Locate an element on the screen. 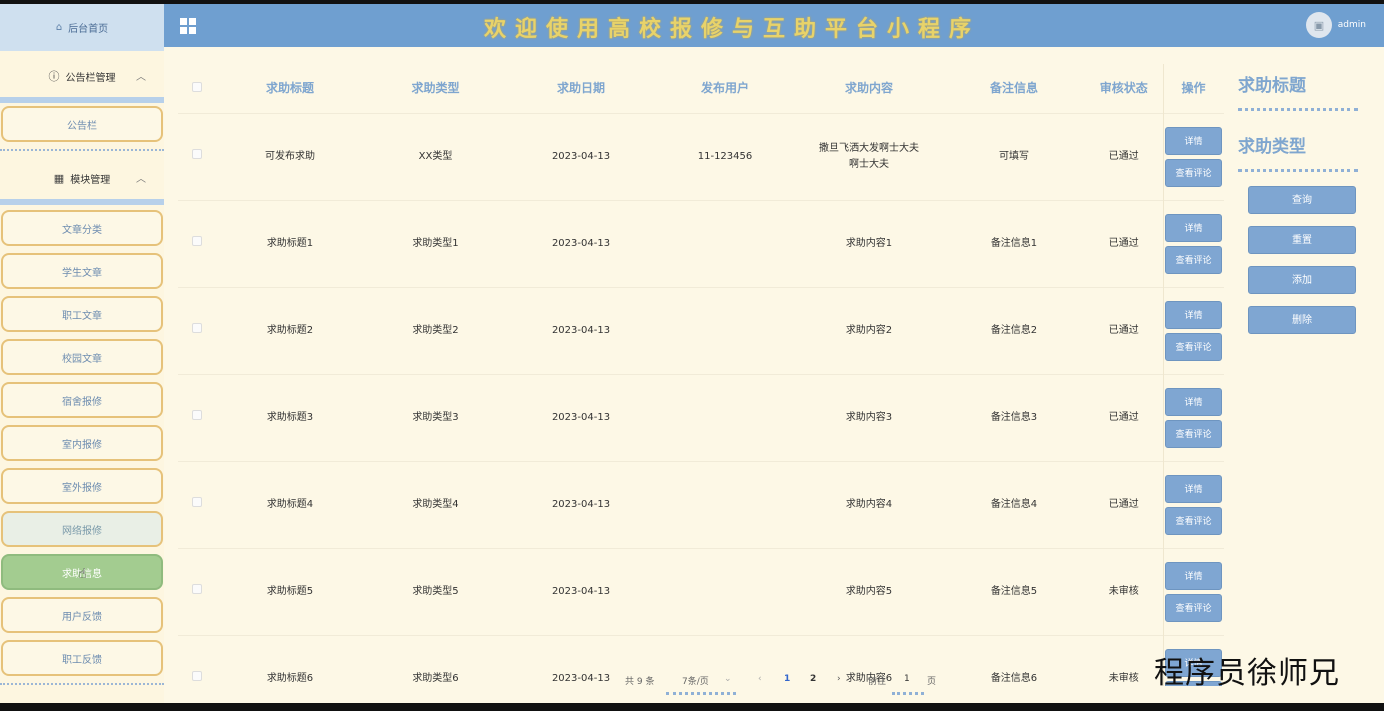  chevron-right-icon: › is located at coordinates (839, 679).